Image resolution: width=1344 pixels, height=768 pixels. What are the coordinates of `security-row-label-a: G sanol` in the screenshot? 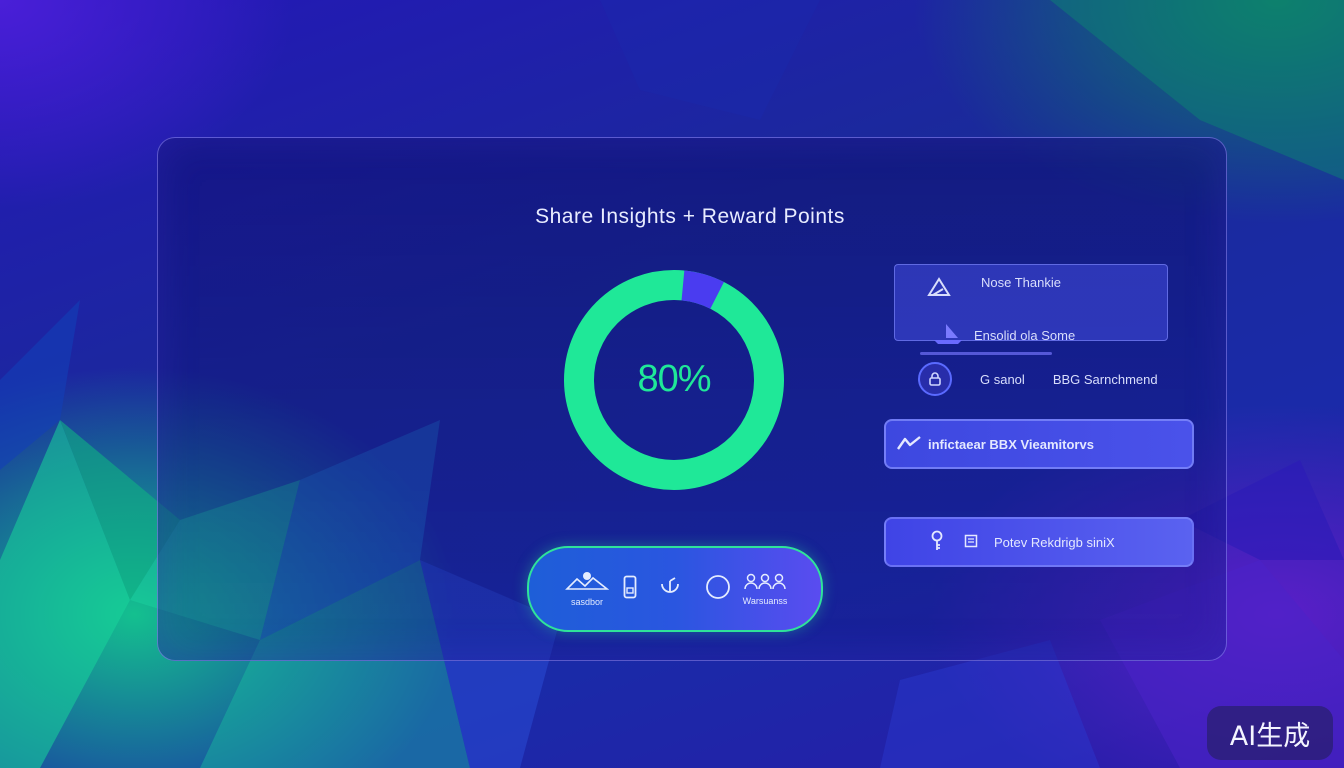 It's located at (1002, 379).